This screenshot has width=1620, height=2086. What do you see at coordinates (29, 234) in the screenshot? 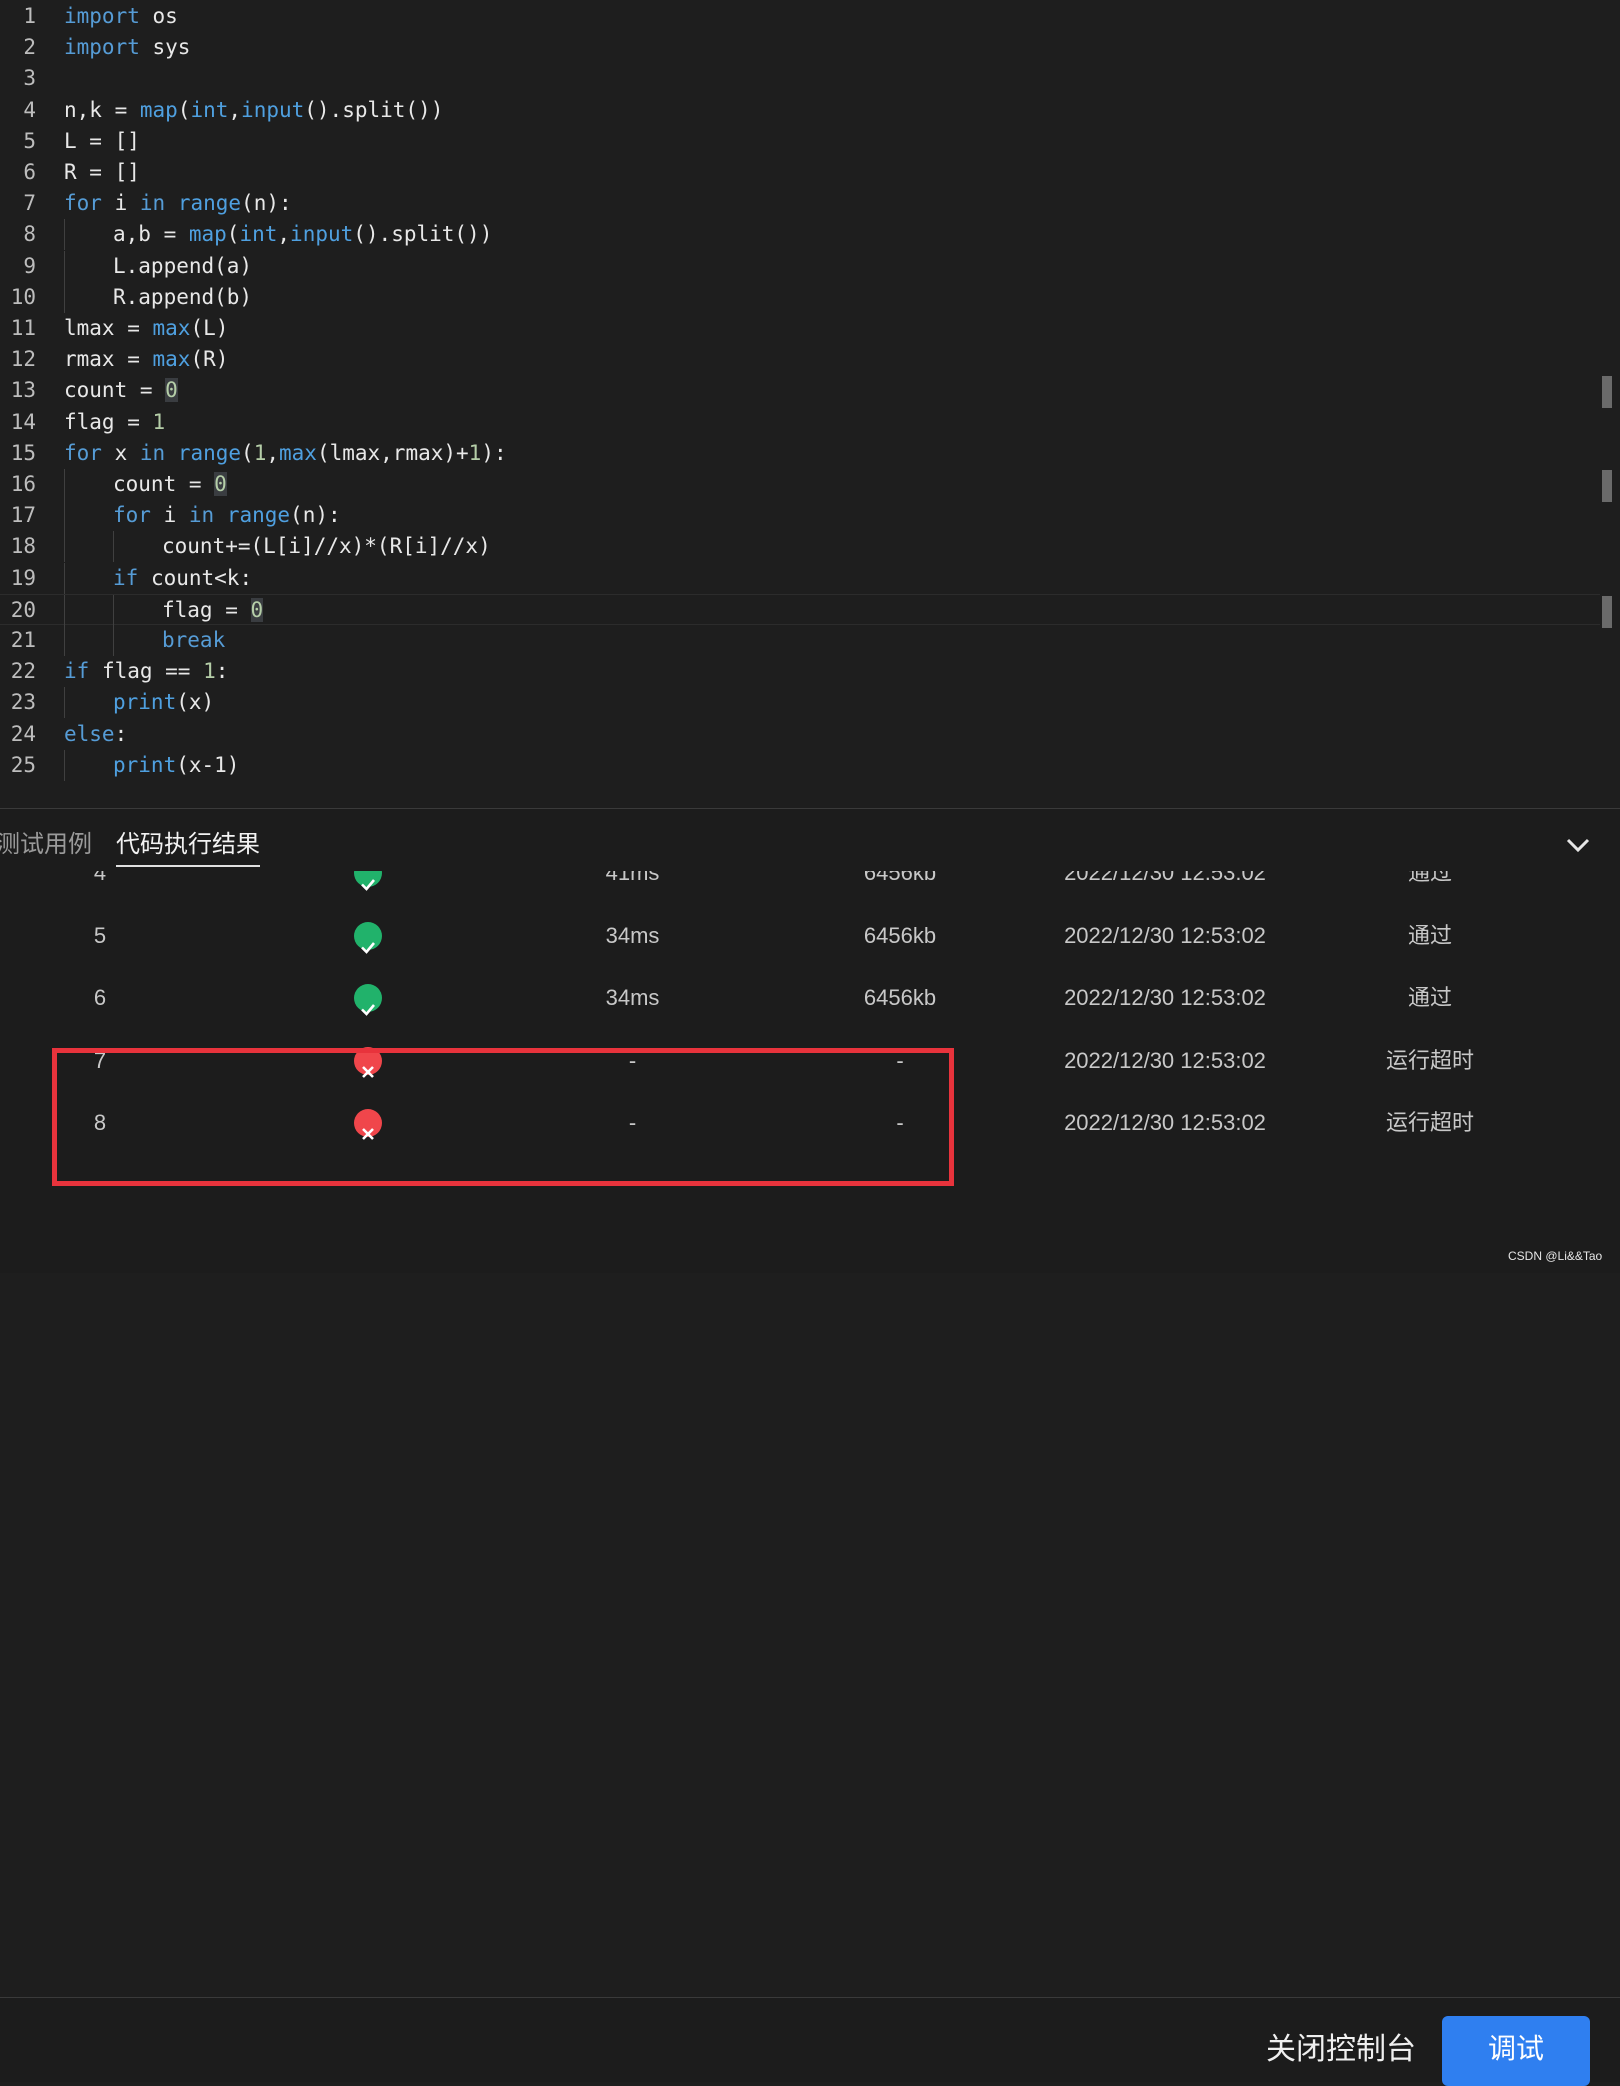
I see `line-number: 8` at bounding box center [29, 234].